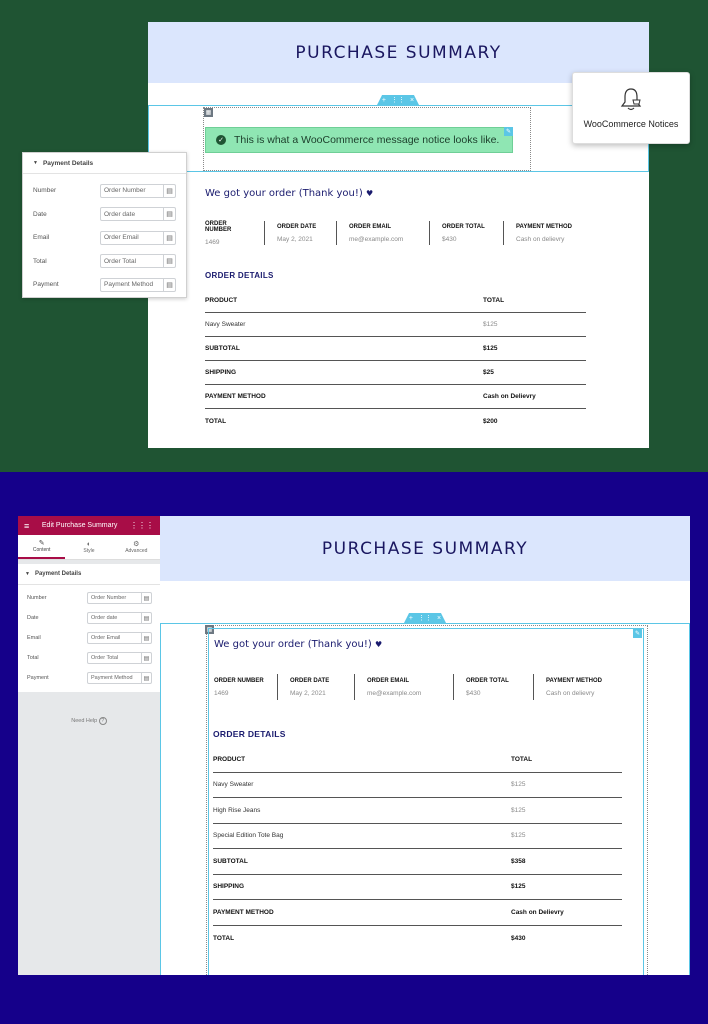  What do you see at coordinates (102, 721) in the screenshot?
I see `question-icon: ?` at bounding box center [102, 721].